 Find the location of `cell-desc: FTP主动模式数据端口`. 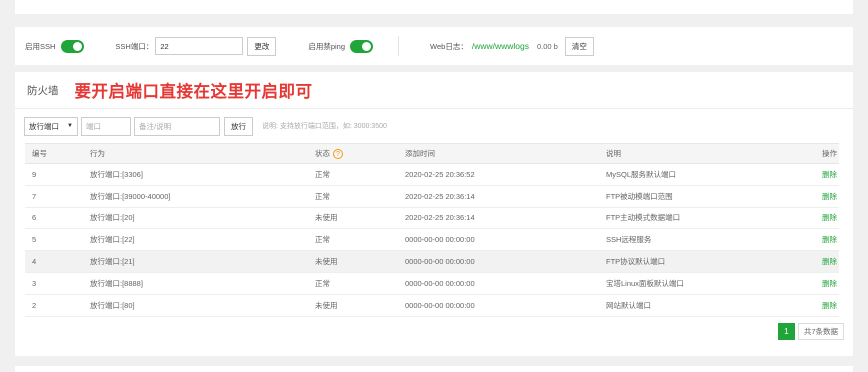

cell-desc: FTP主动模式数据端口 is located at coordinates (689, 218).